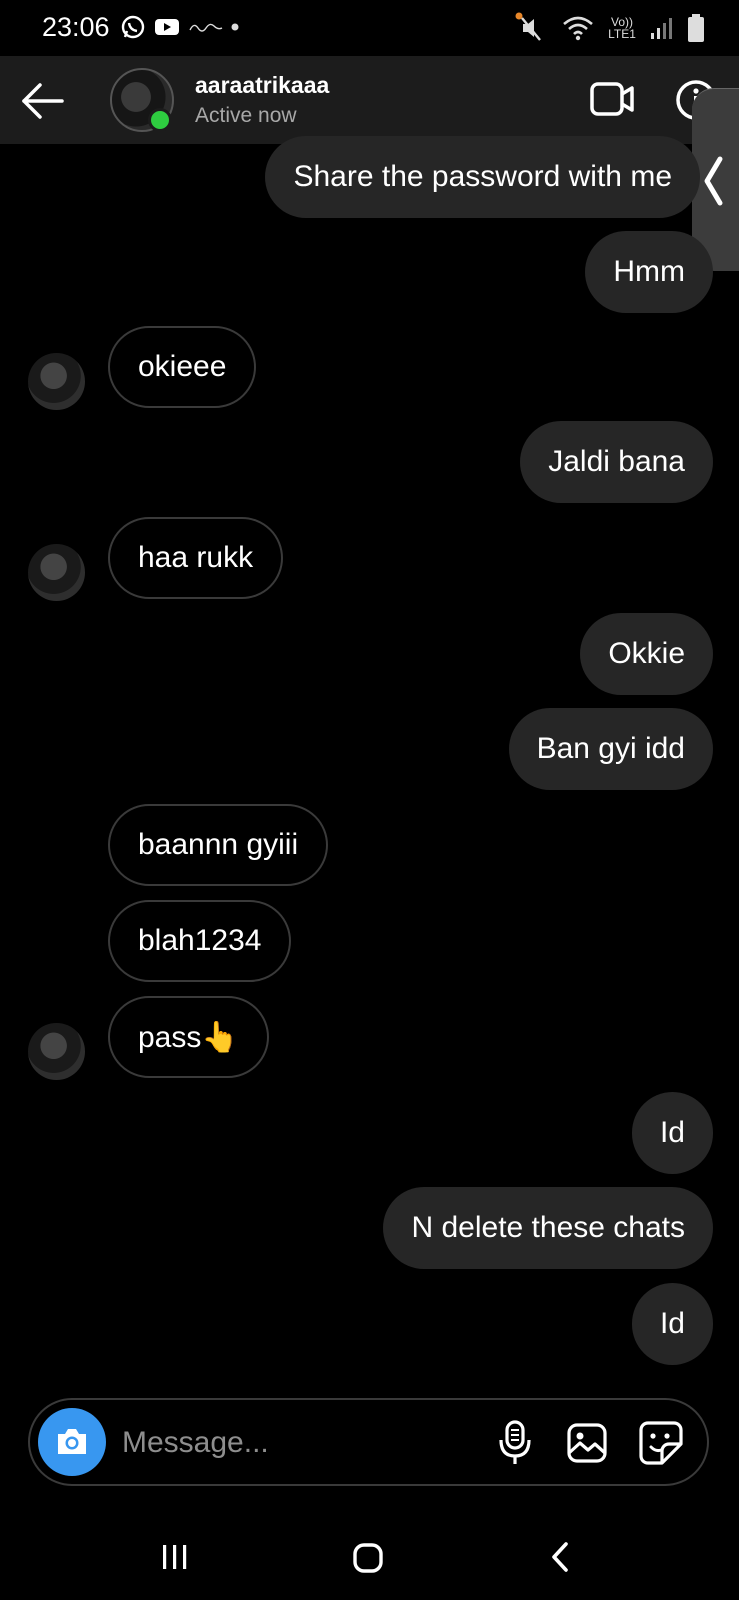  Describe the element at coordinates (646, 654) in the screenshot. I see `message-bubble-outgoing: Okkie` at that location.